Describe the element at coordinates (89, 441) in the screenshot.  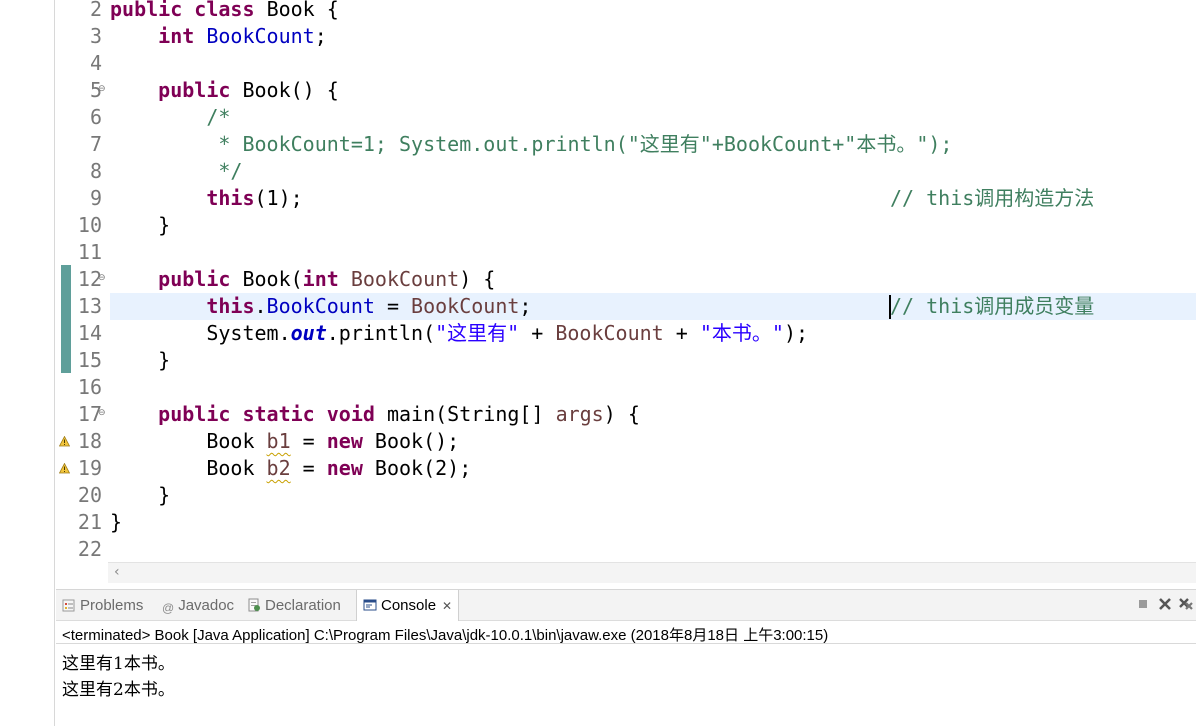
I see `line-number: 18` at that location.